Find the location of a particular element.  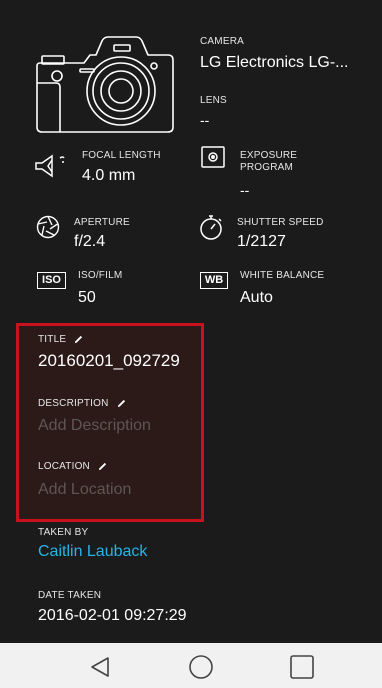

exposure-program-value: -- is located at coordinates (245, 190).